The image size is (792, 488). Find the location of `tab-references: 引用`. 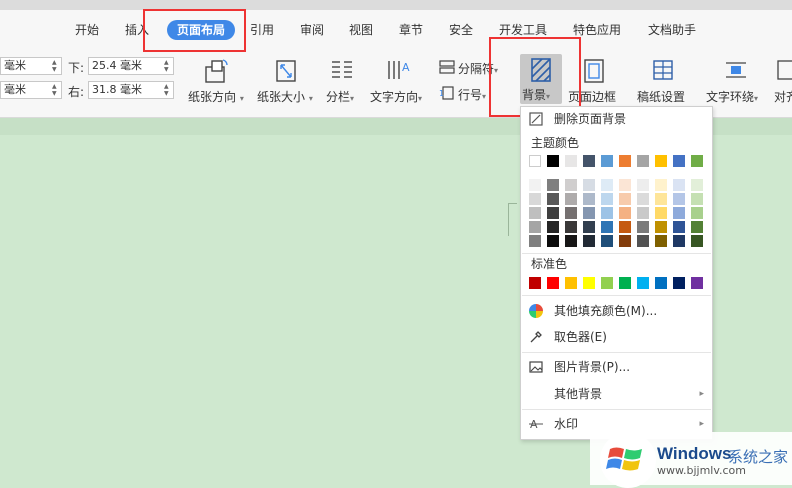

tab-references: 引用 is located at coordinates (262, 30).